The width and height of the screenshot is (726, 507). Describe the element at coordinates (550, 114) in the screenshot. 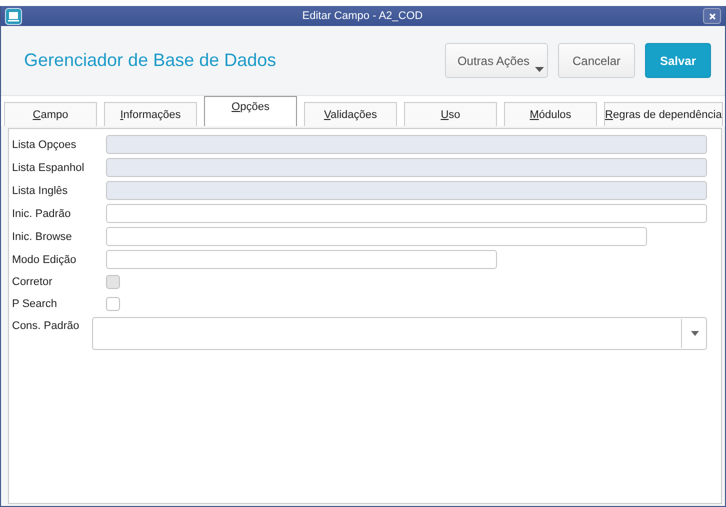

I see `tab: Módulos` at that location.